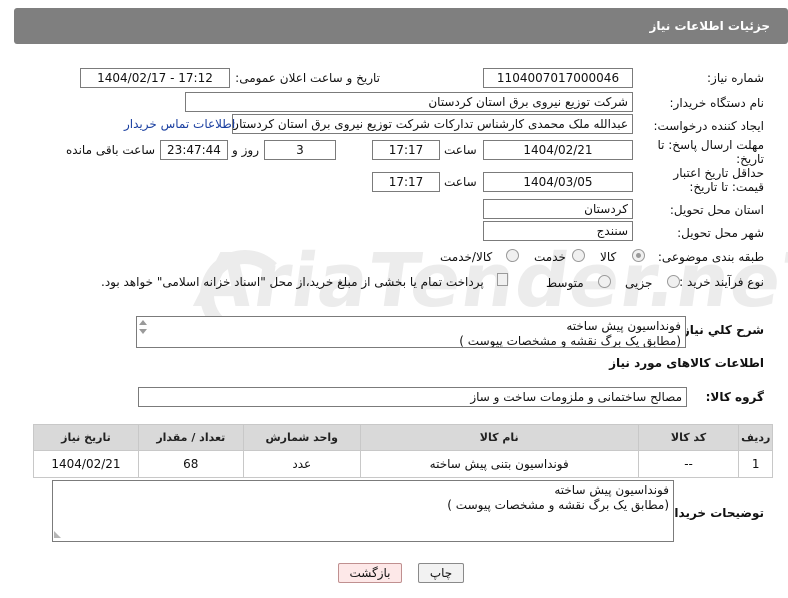  Describe the element at coordinates (686, 363) in the screenshot. I see `goods-info-heading: اطلاعات کالاهای مورد نیاز` at that location.